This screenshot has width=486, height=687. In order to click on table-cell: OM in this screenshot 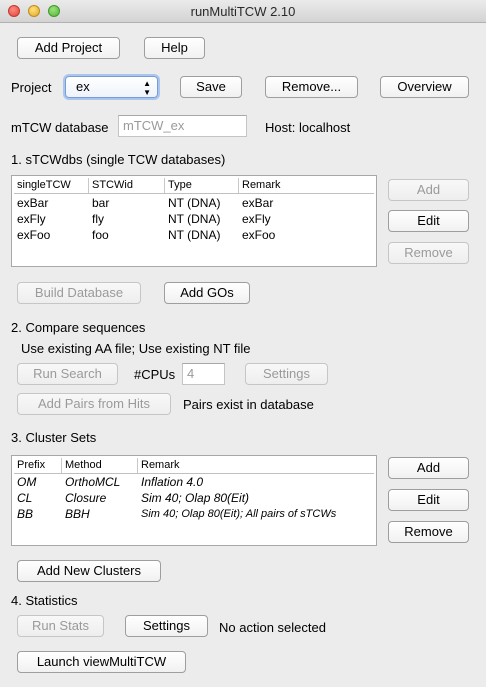, I will do `click(27, 482)`.